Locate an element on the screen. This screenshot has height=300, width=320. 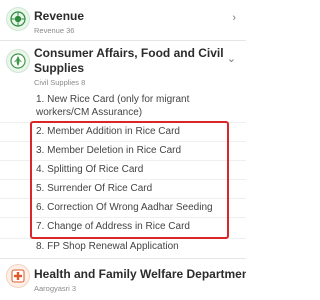
civil-supplies-seal-icon is located at coordinates (18, 61).